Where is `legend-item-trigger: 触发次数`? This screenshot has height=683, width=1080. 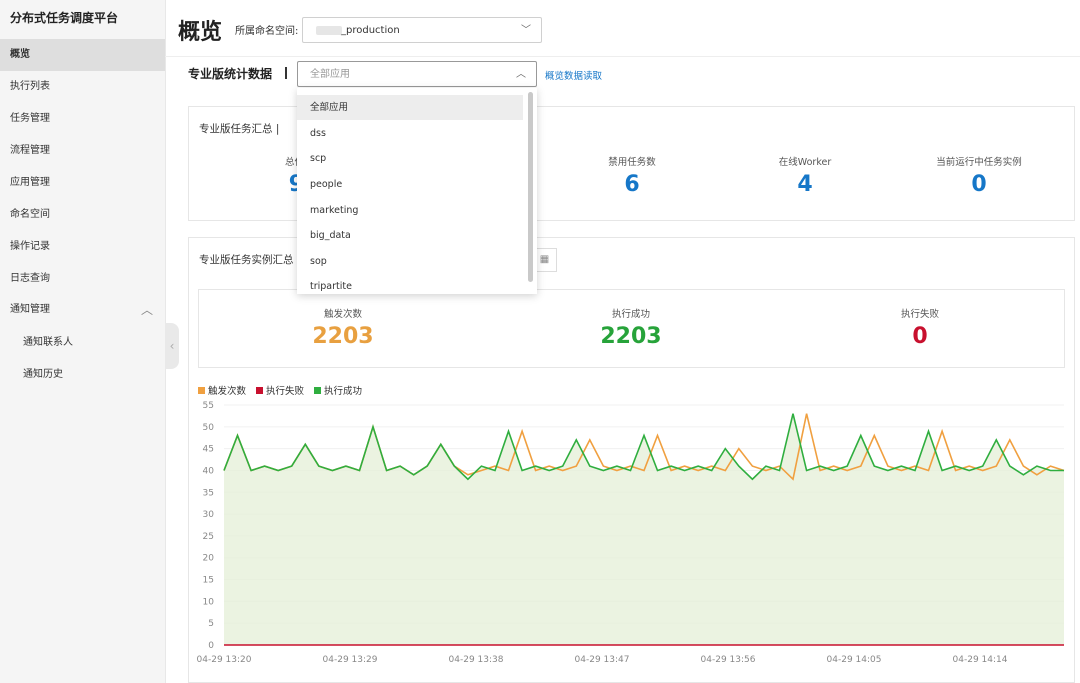
legend-item-trigger: 触发次数 is located at coordinates (222, 390).